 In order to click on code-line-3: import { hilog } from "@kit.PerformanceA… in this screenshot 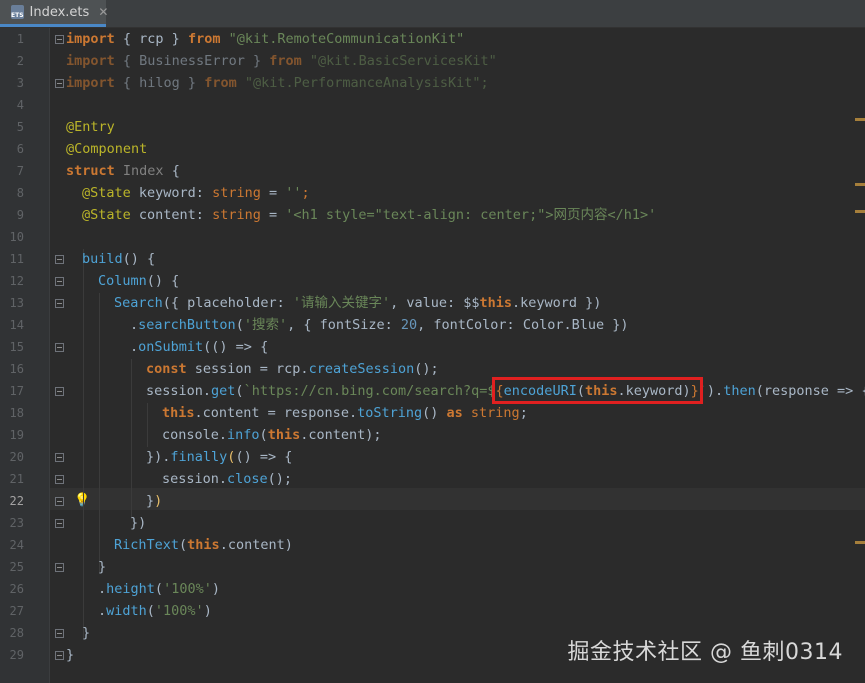, I will do `click(277, 83)`.